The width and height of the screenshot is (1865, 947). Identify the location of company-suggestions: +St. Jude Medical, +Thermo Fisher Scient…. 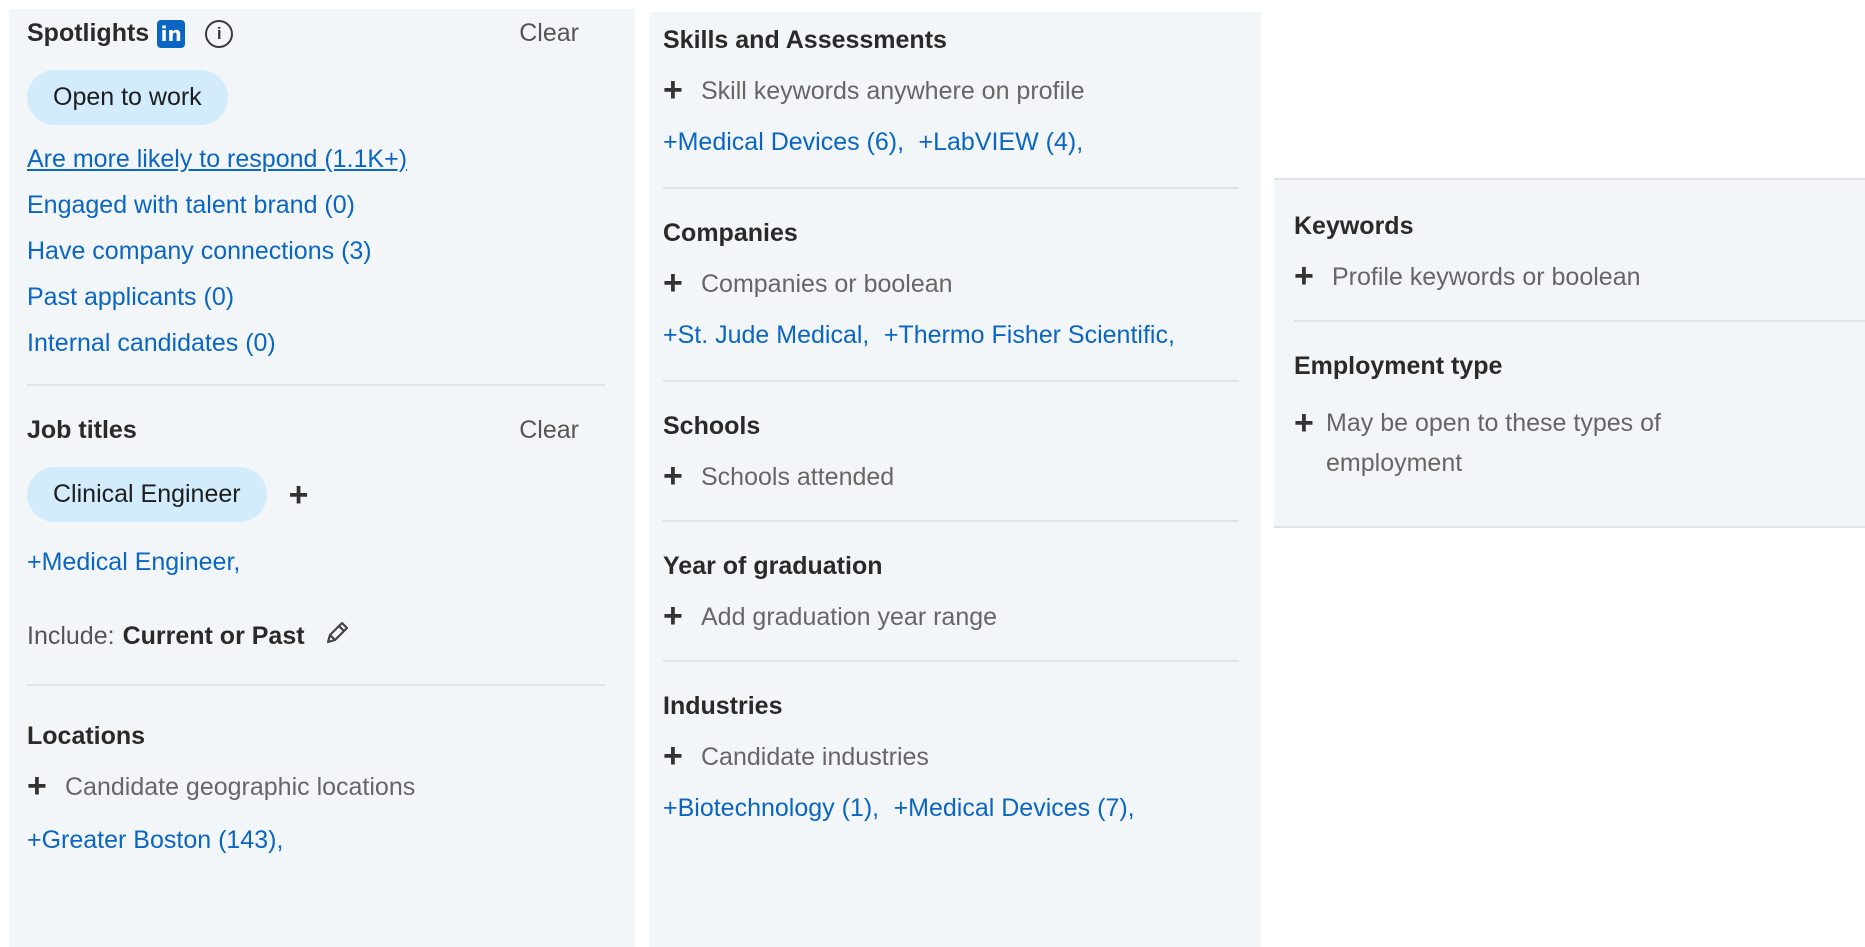
(951, 335).